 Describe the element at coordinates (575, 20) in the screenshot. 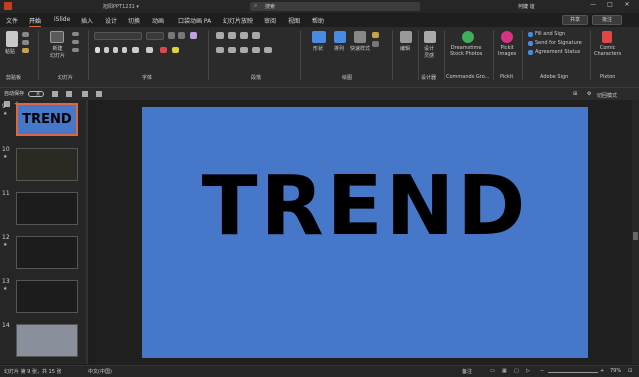

I see `share-button: 共享` at that location.